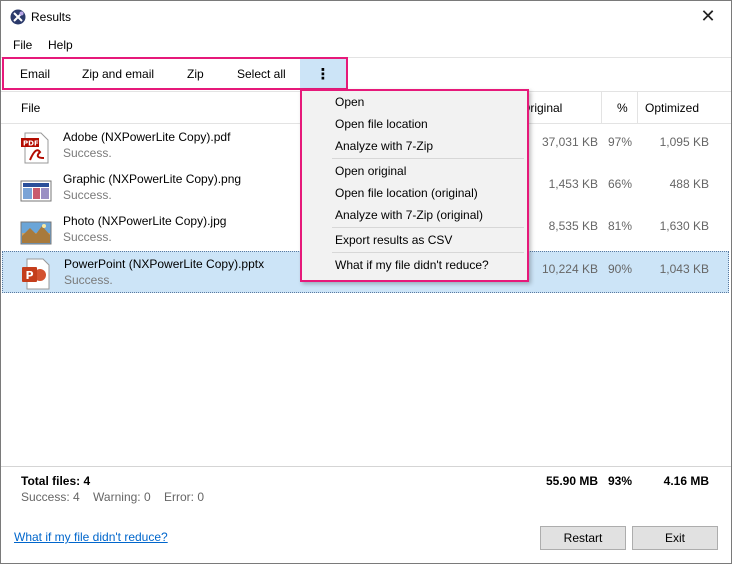 The image size is (732, 564). What do you see at coordinates (393, 240) in the screenshot?
I see `menu-item-export-csv: Export results as CSV` at bounding box center [393, 240].